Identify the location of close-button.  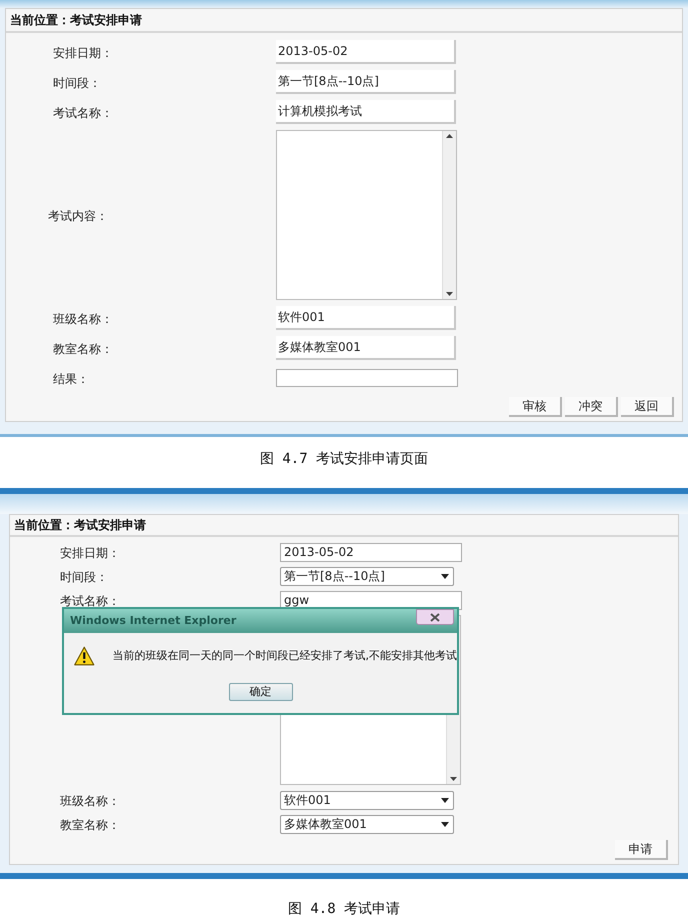
(435, 617).